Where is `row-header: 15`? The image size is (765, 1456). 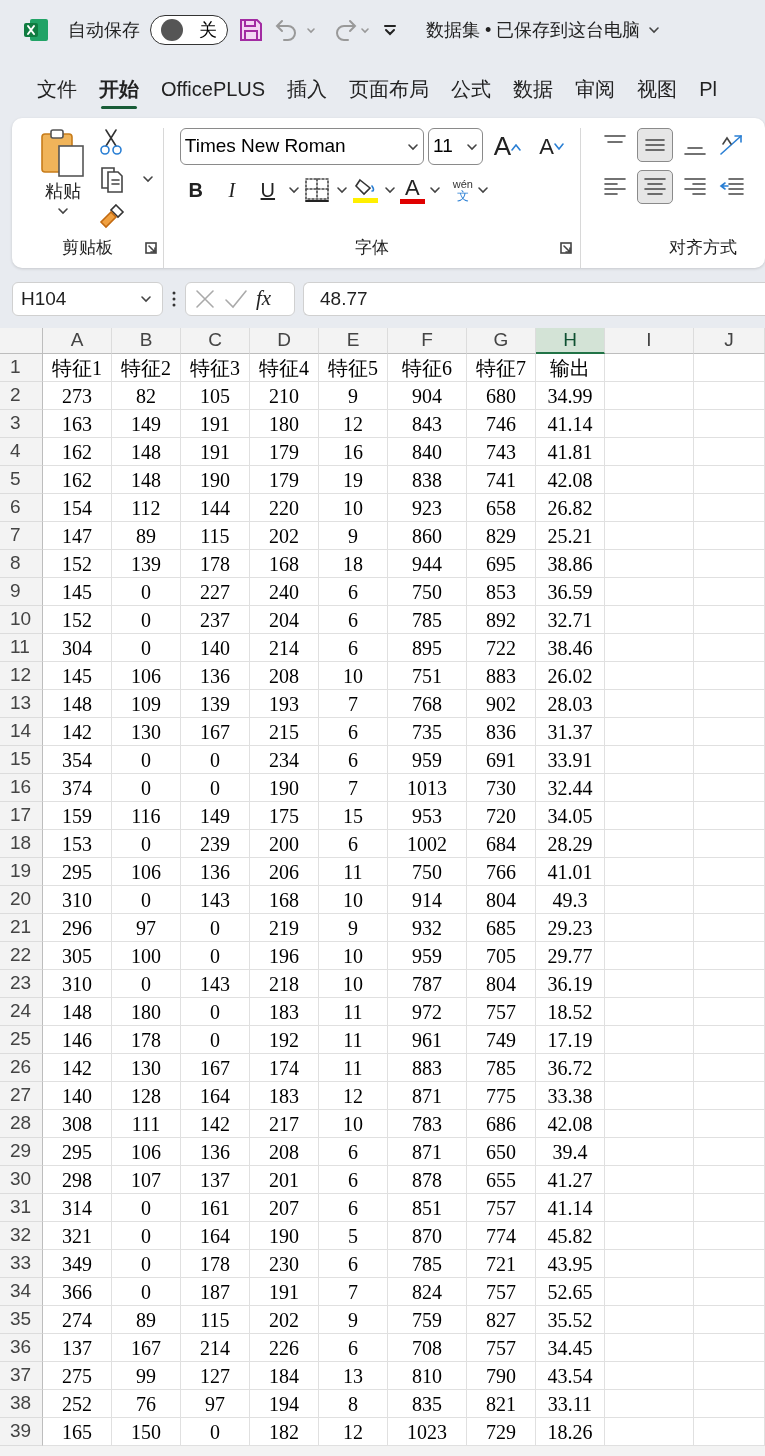 row-header: 15 is located at coordinates (21, 760).